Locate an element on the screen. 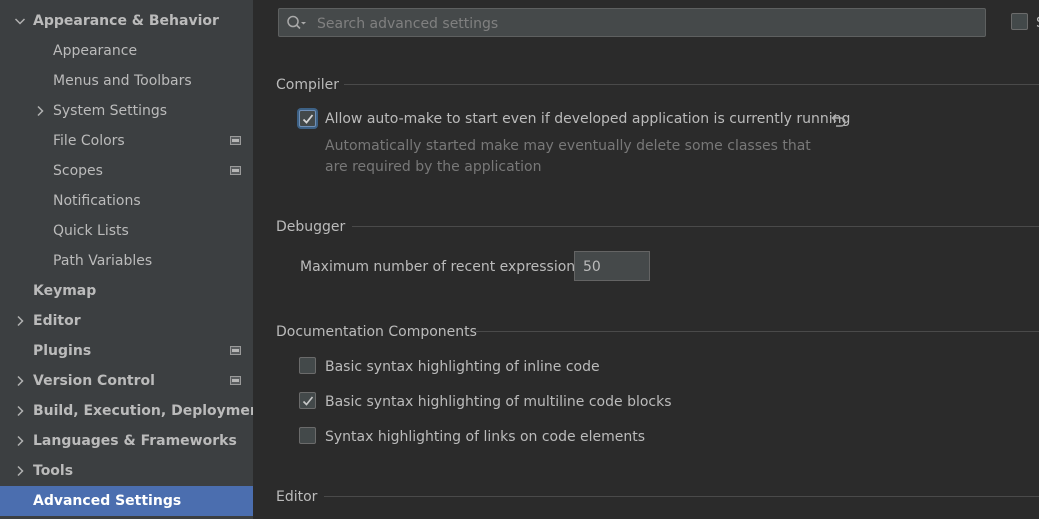 Image resolution: width=1039 pixels, height=519 pixels. sidebar-item-path-variables: Path Variables is located at coordinates (126, 261).